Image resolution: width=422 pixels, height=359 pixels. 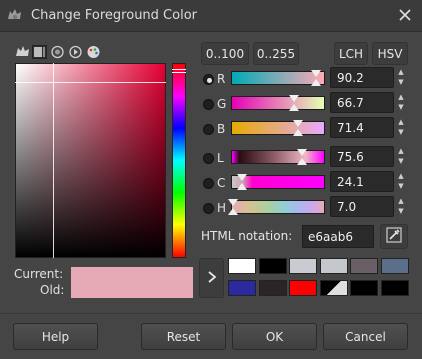 I want to click on channel-spin-arrows-b: ▲ ▼, so click(x=401, y=127).